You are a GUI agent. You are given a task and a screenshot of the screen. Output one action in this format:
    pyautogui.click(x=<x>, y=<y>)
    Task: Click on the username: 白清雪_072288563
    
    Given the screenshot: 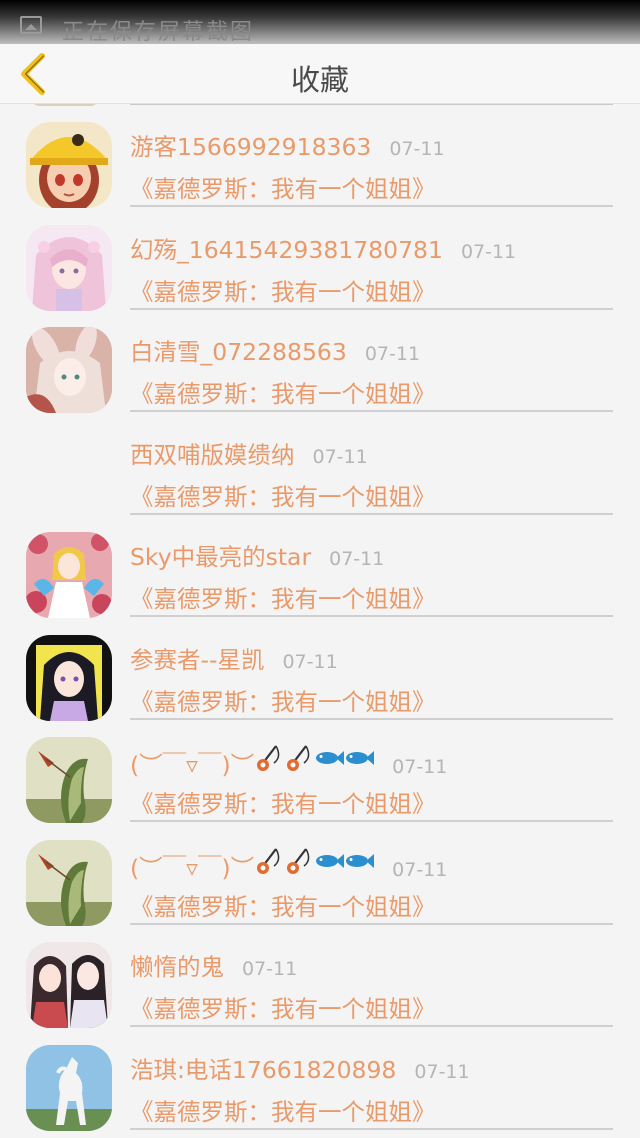 What is the action you would take?
    pyautogui.click(x=238, y=352)
    